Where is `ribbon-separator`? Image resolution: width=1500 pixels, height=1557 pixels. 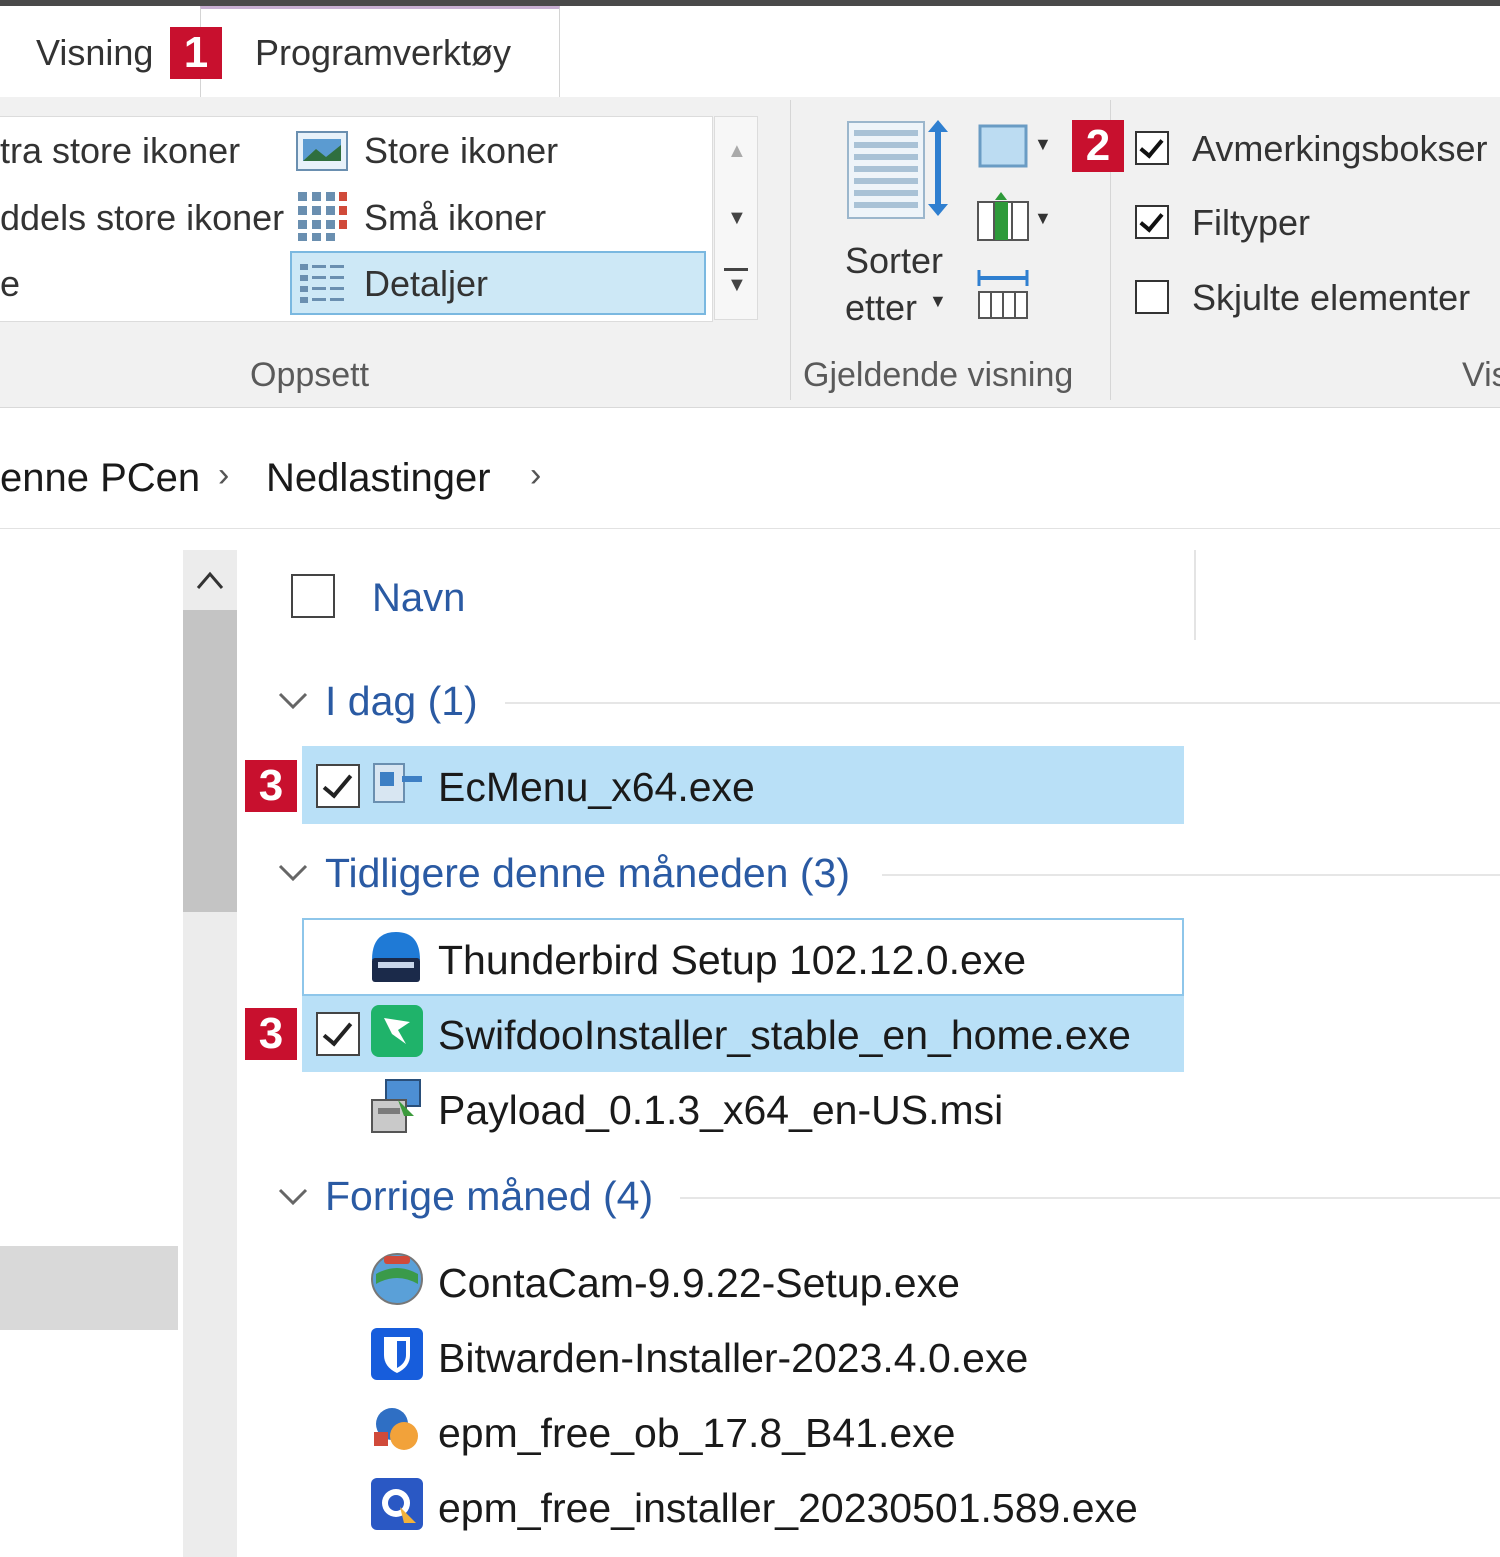 ribbon-separator is located at coordinates (790, 250).